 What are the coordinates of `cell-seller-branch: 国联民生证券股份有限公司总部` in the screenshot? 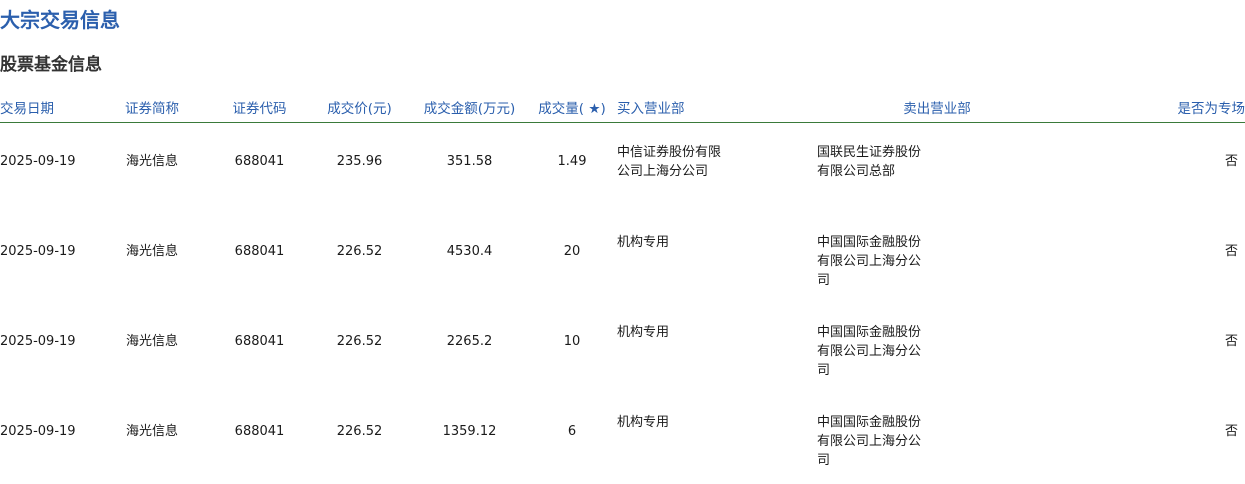 It's located at (869, 162).